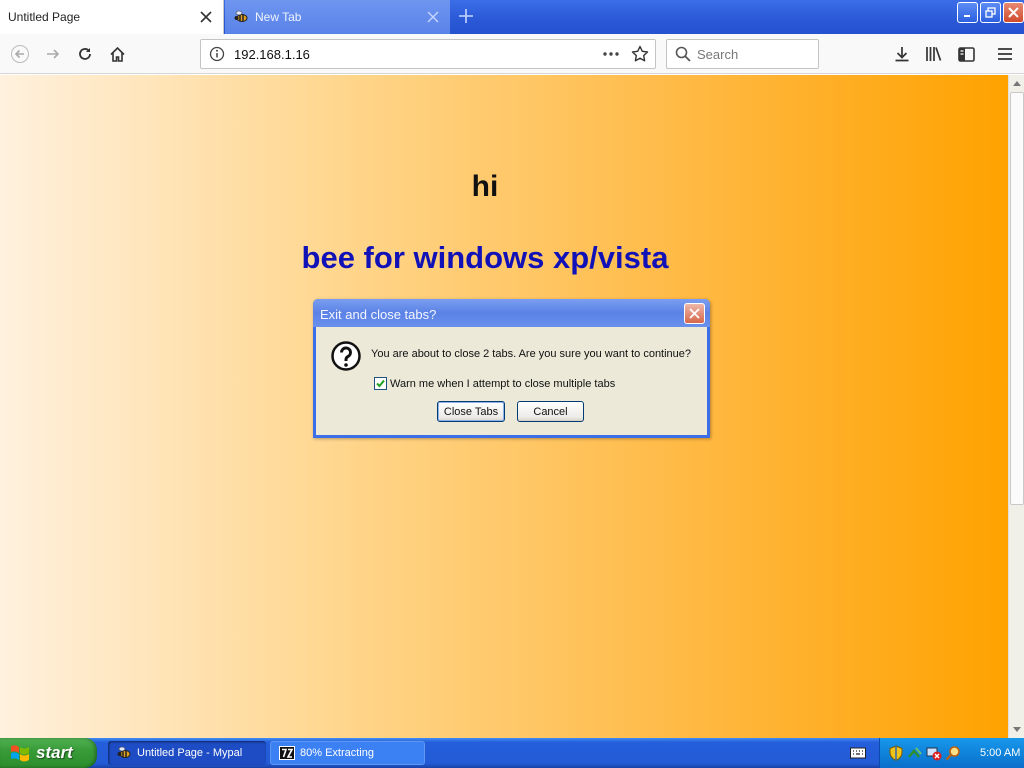 This screenshot has width=1024, height=768. I want to click on checkmark-icon, so click(380, 383).